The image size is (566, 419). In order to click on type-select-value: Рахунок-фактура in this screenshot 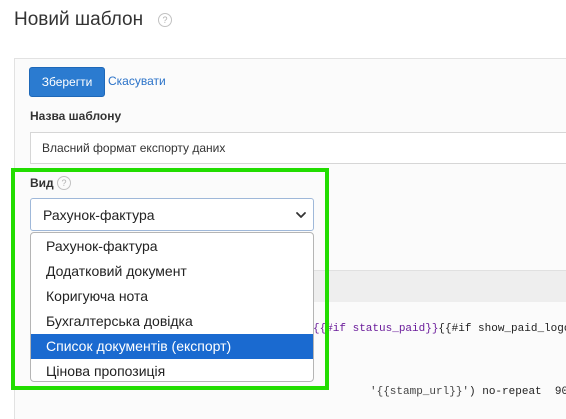, I will do `click(99, 215)`.